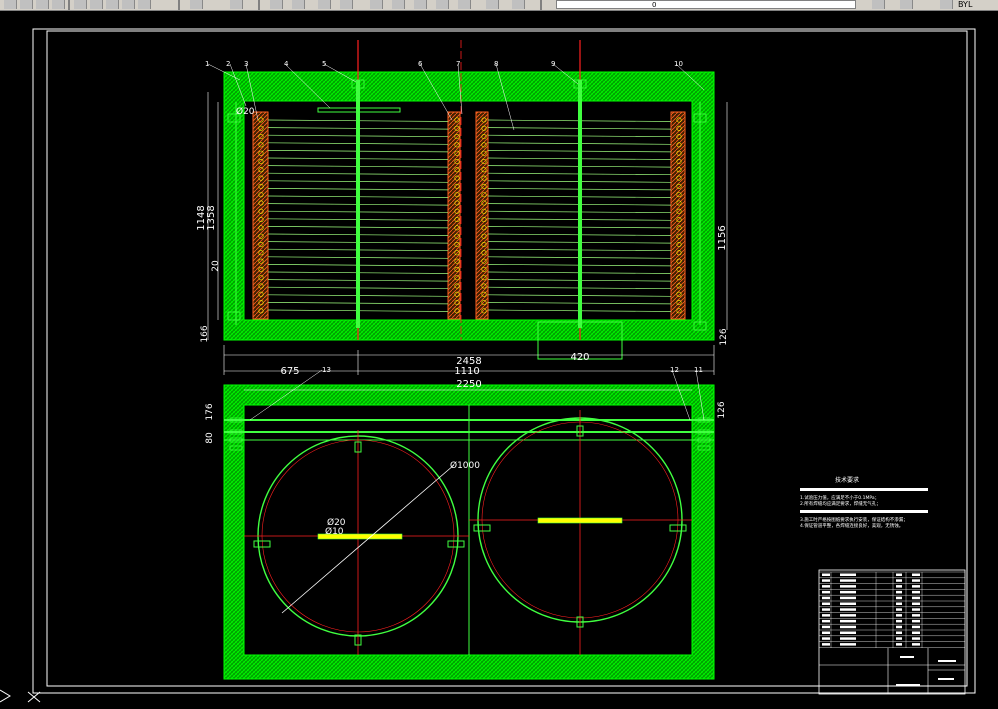 This screenshot has width=998, height=709. What do you see at coordinates (465, 465) in the screenshot?
I see `circle-diameter-label: Ø1000` at bounding box center [465, 465].